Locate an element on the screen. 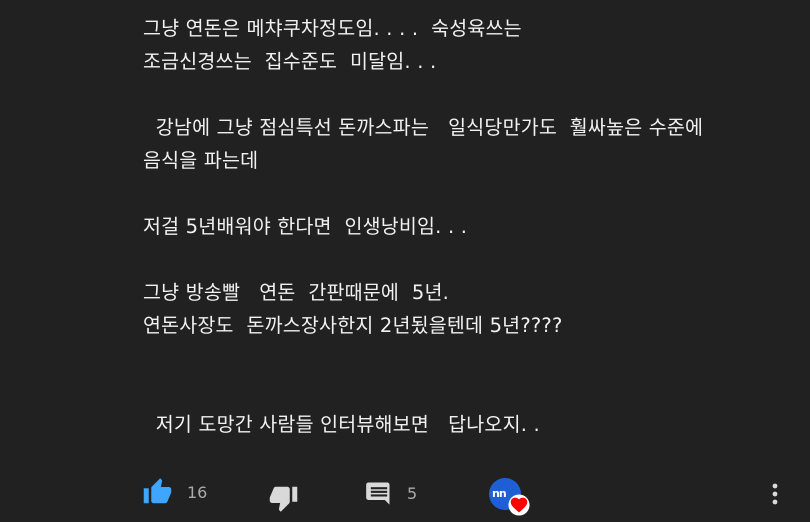  creator-heart-badge: nn is located at coordinates (510, 498).